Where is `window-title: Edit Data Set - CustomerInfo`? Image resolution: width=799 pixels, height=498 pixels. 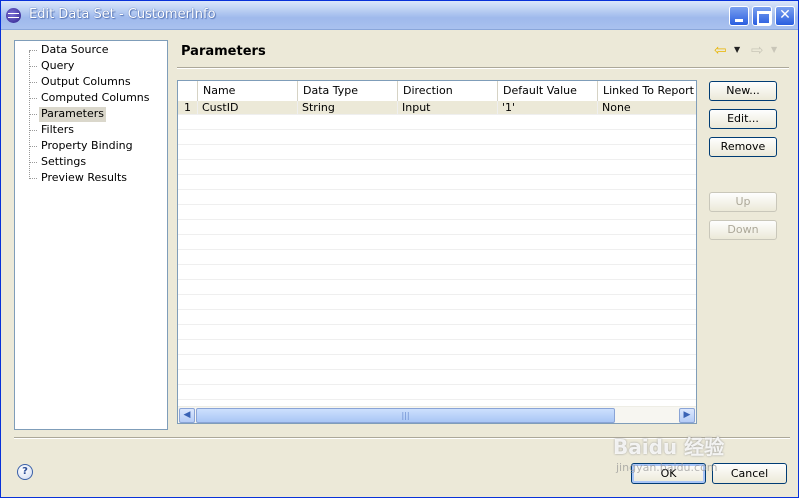
window-title: Edit Data Set - CustomerInfo is located at coordinates (122, 14).